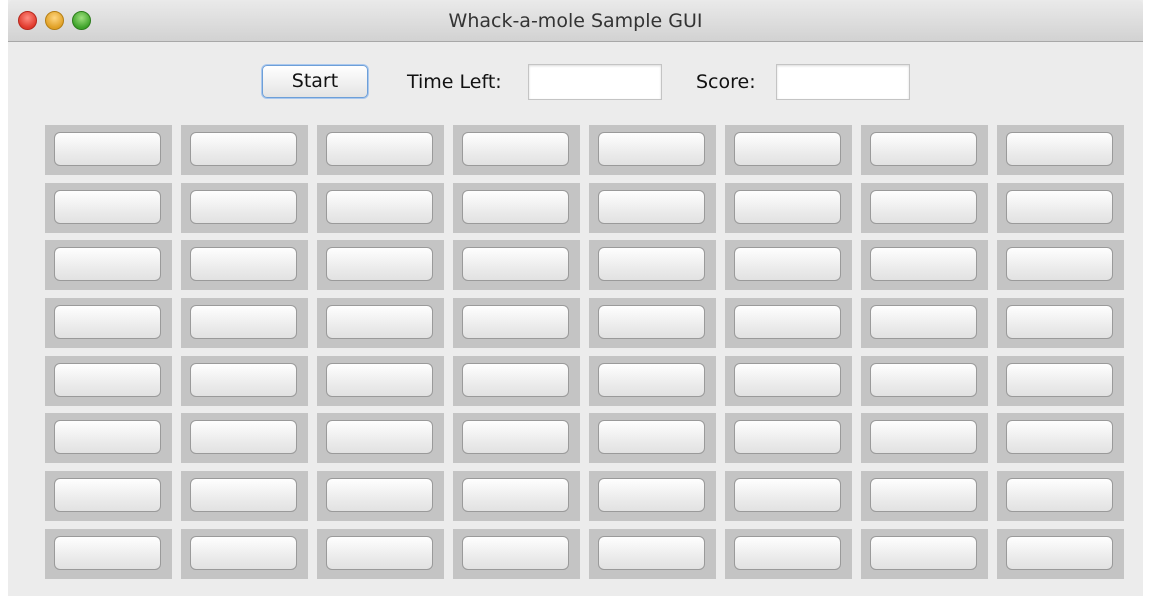  What do you see at coordinates (315, 81) in the screenshot?
I see `start-button: Start` at bounding box center [315, 81].